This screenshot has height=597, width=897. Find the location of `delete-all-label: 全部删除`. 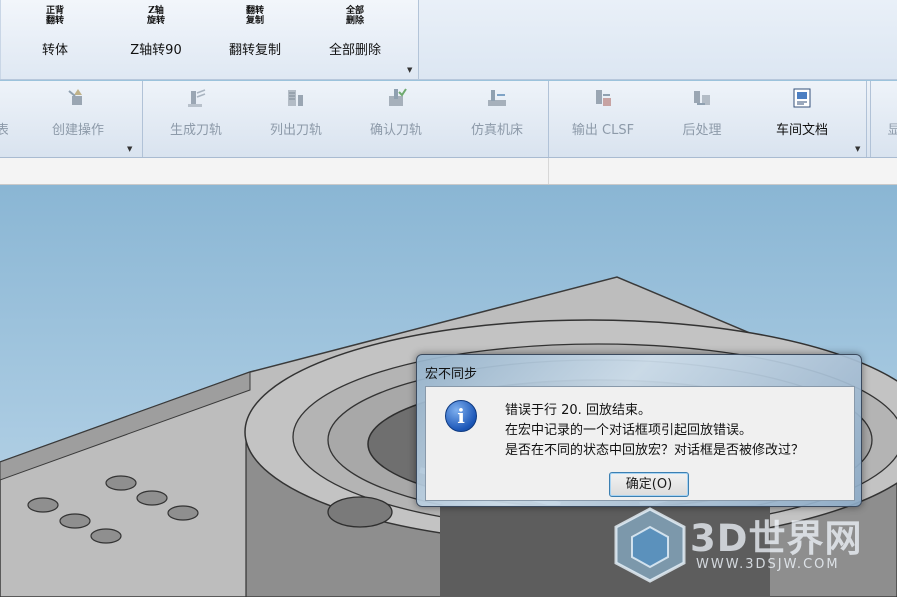

delete-all-label: 全部删除 is located at coordinates (354, 50).